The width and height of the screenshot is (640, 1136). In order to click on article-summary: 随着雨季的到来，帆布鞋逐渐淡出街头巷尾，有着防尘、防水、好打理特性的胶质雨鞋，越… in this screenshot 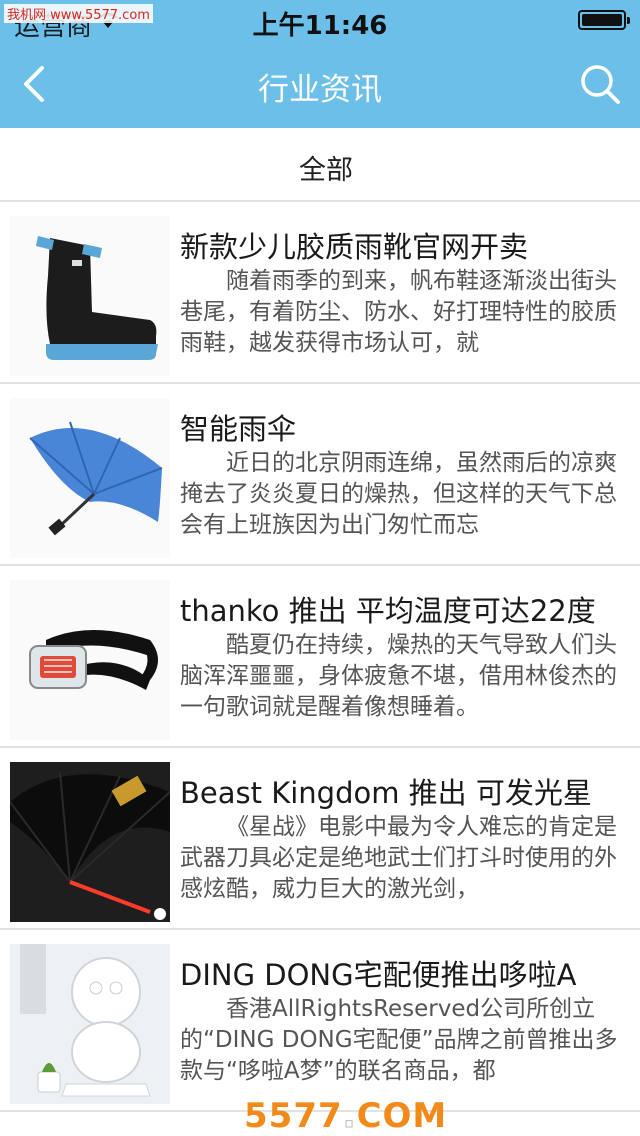, I will do `click(398, 312)`.